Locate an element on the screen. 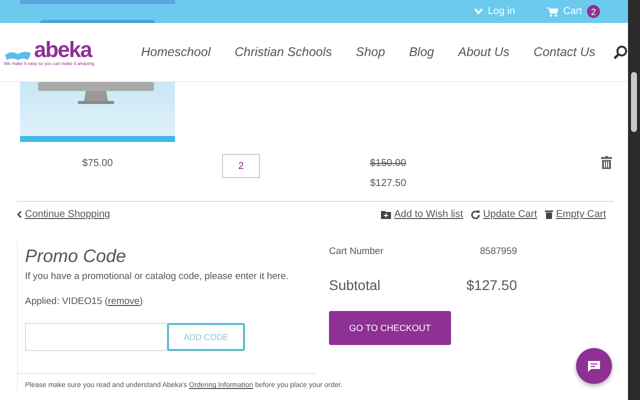 This screenshot has height=400, width=640. nav-link: Christian Schools is located at coordinates (283, 52).